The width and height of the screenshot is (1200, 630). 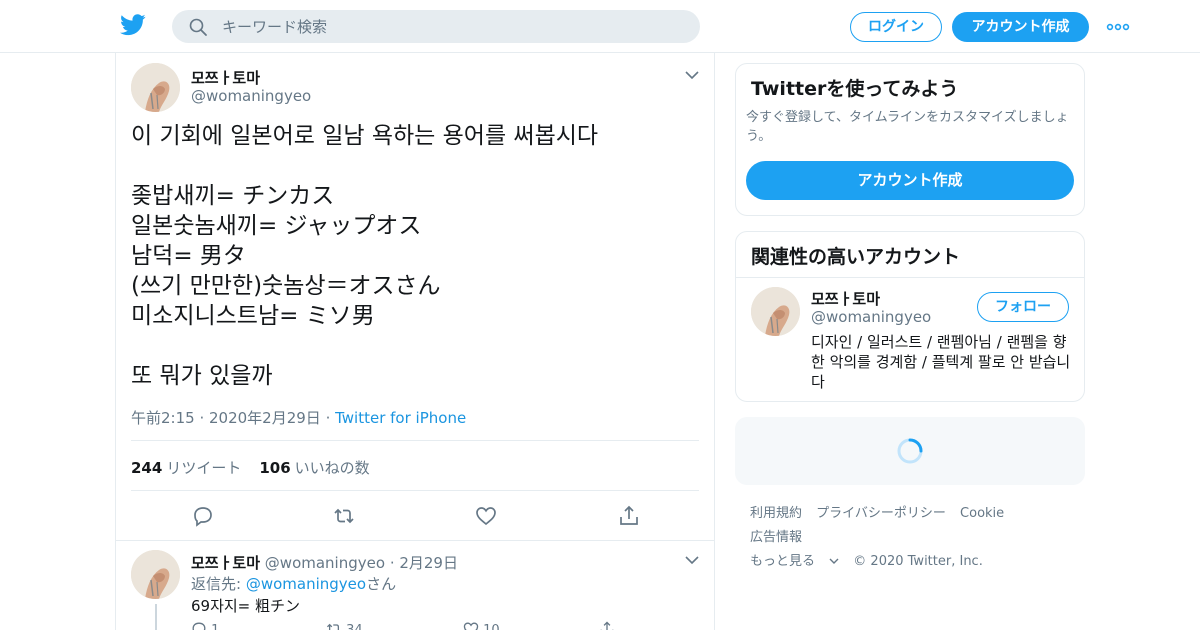 I want to click on like-label: いいねの数, so click(x=332, y=468).